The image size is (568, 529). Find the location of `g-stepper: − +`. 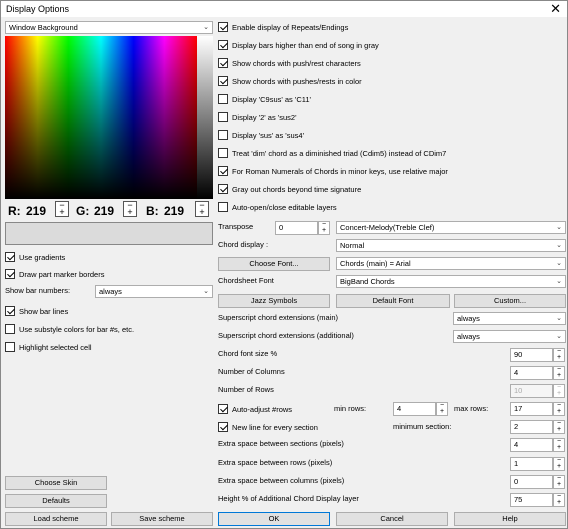

g-stepper: − + is located at coordinates (130, 209).